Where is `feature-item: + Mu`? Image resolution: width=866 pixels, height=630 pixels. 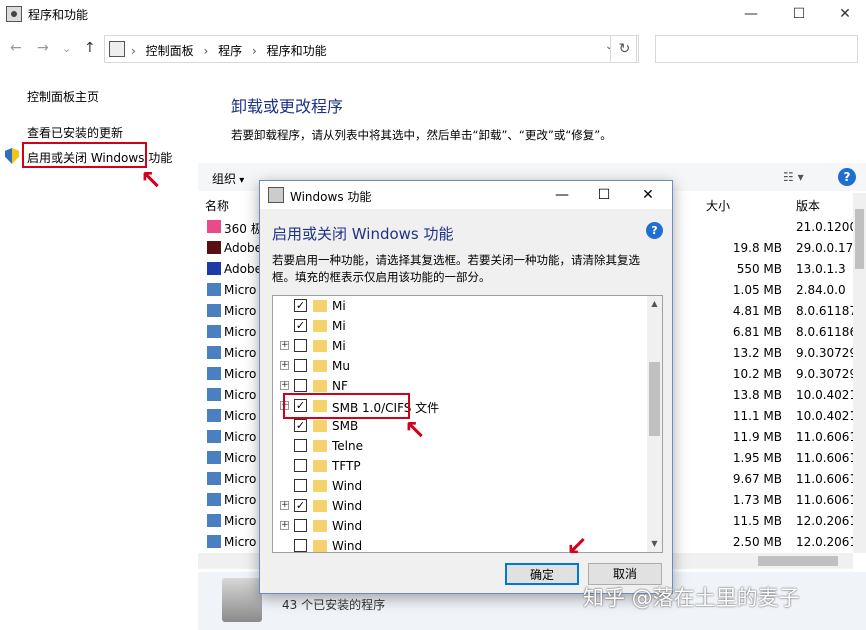
feature-item: + Mu is located at coordinates (460, 366).